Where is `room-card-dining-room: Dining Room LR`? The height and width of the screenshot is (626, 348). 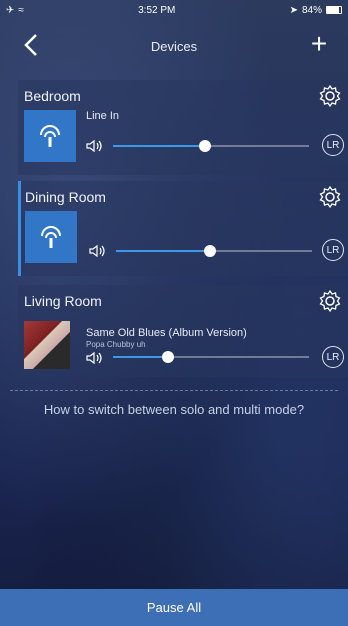 room-card-dining-room: Dining Room LR is located at coordinates (183, 228).